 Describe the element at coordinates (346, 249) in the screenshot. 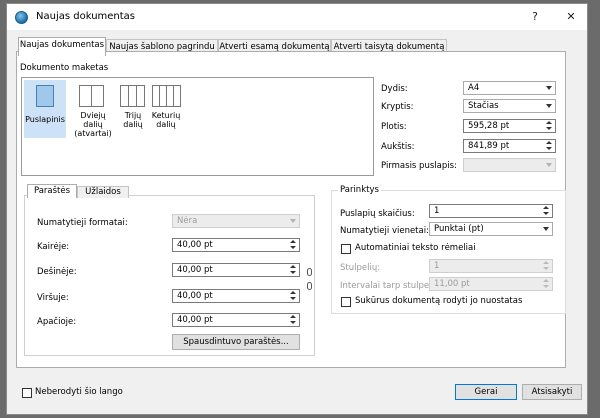

I see `auto-frames-checkbox` at that location.